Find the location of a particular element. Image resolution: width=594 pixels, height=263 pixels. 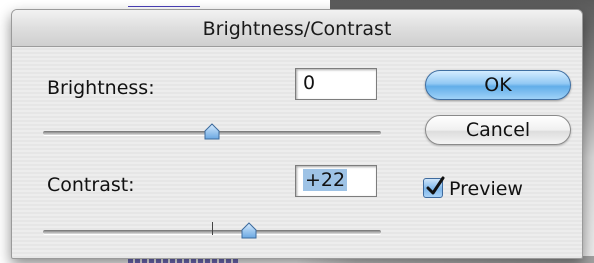

ok-button: OK is located at coordinates (498, 85).